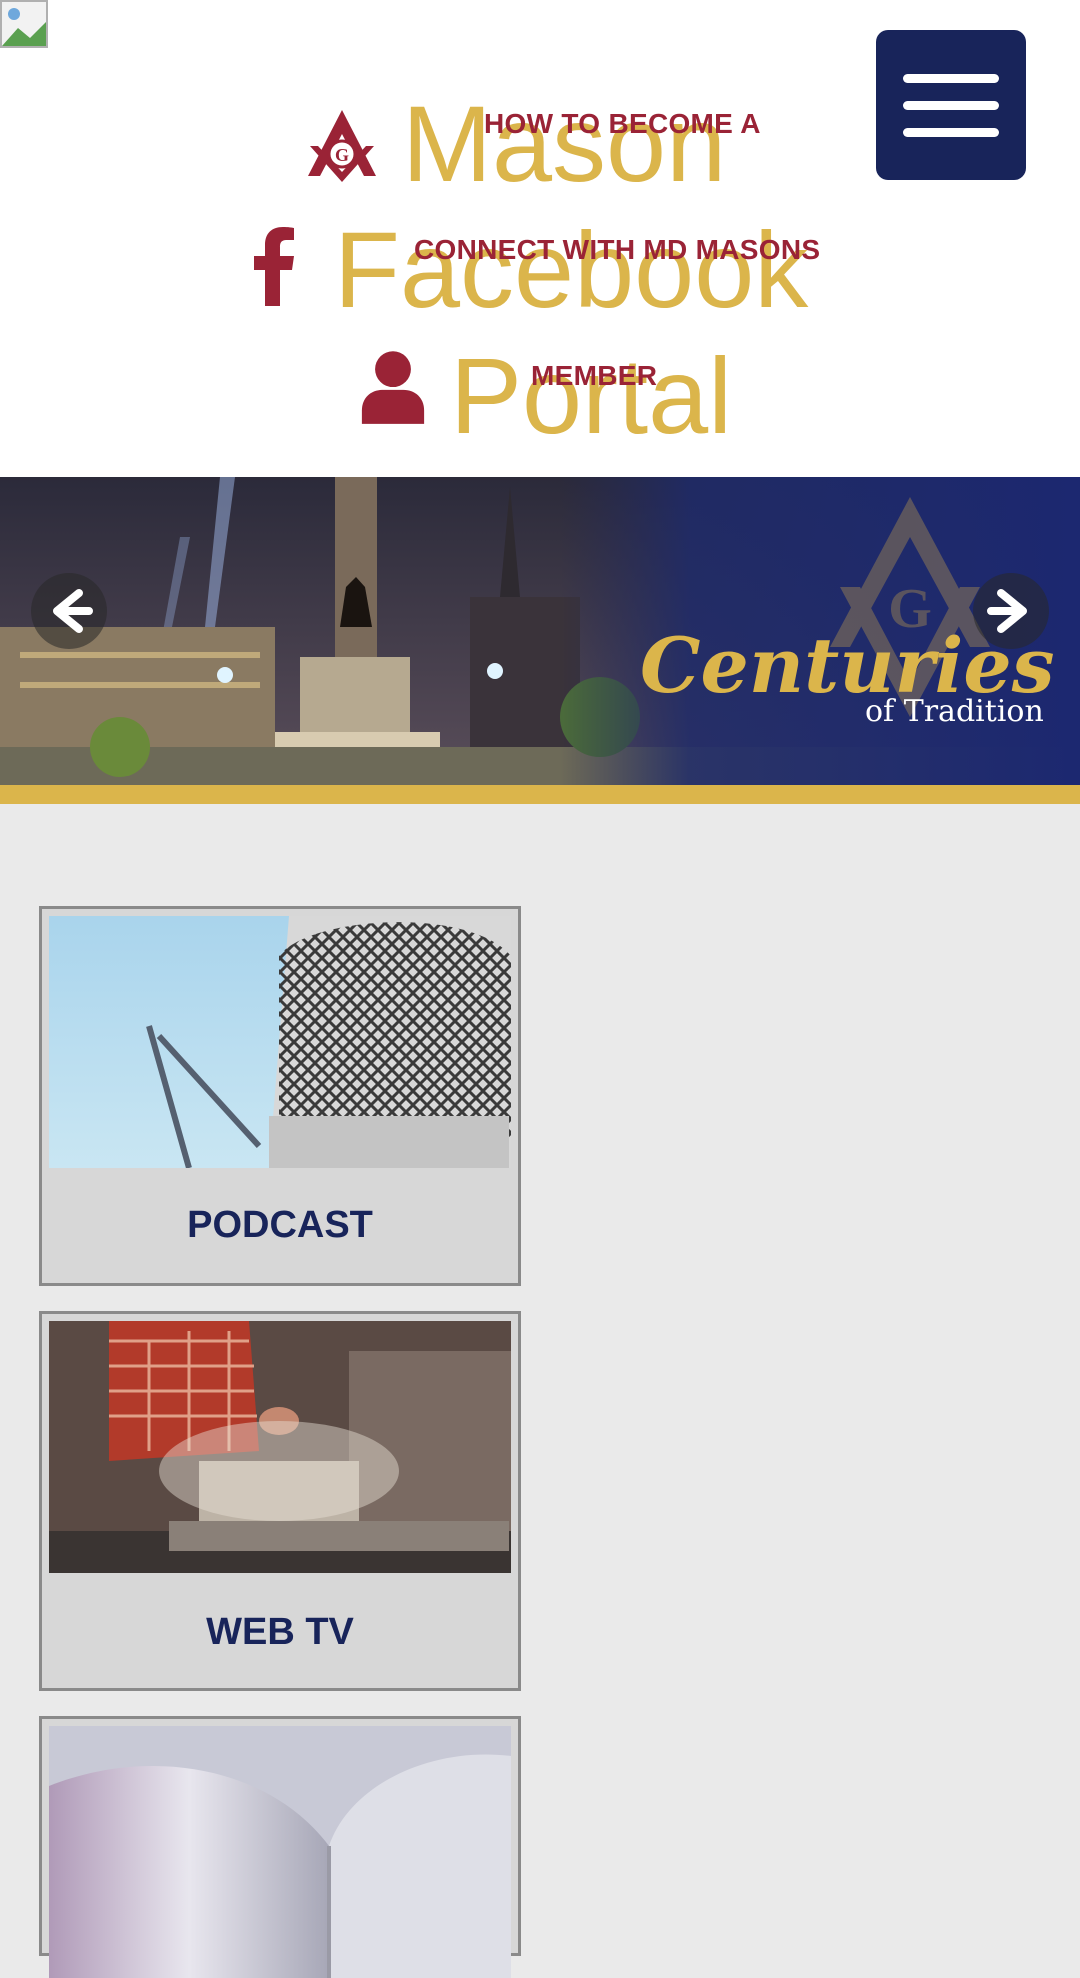 Image resolution: width=1080 pixels, height=1978 pixels. Describe the element at coordinates (564, 143) in the screenshot. I see `nav-big-word: Mason` at that location.